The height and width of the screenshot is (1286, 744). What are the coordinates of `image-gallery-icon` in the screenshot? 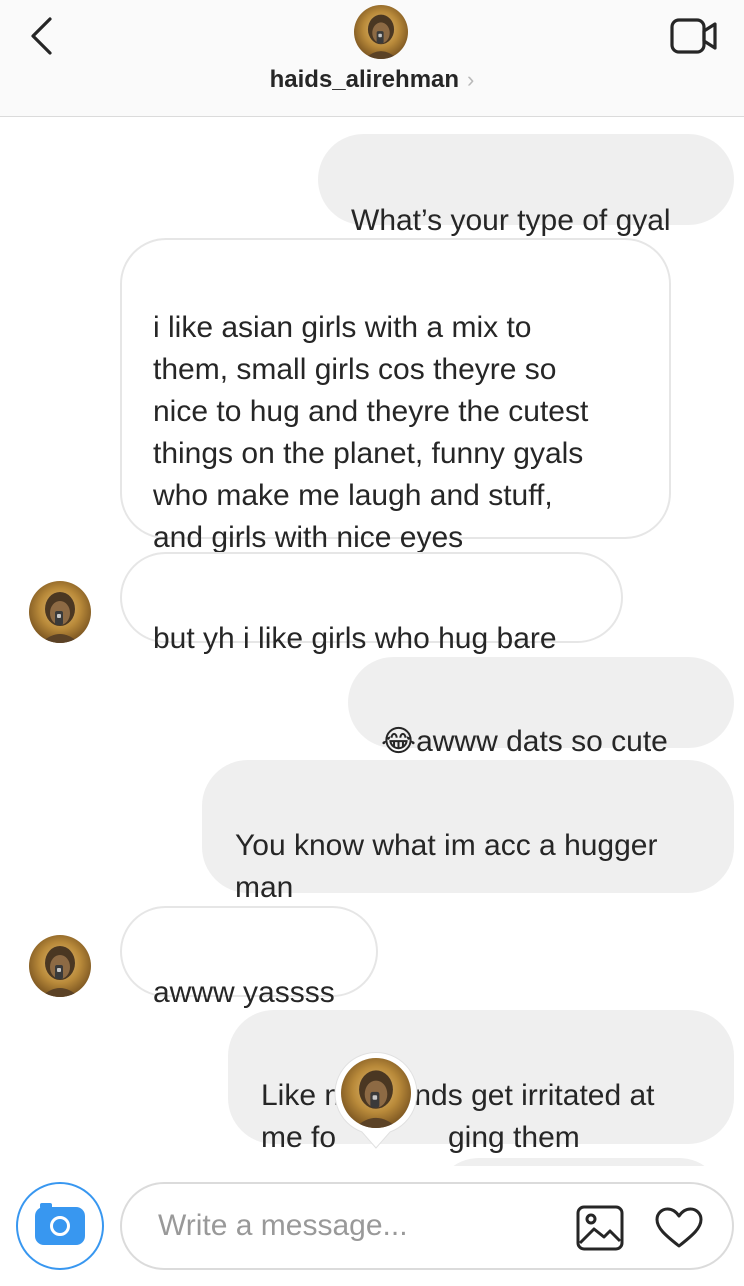 It's located at (600, 1228).